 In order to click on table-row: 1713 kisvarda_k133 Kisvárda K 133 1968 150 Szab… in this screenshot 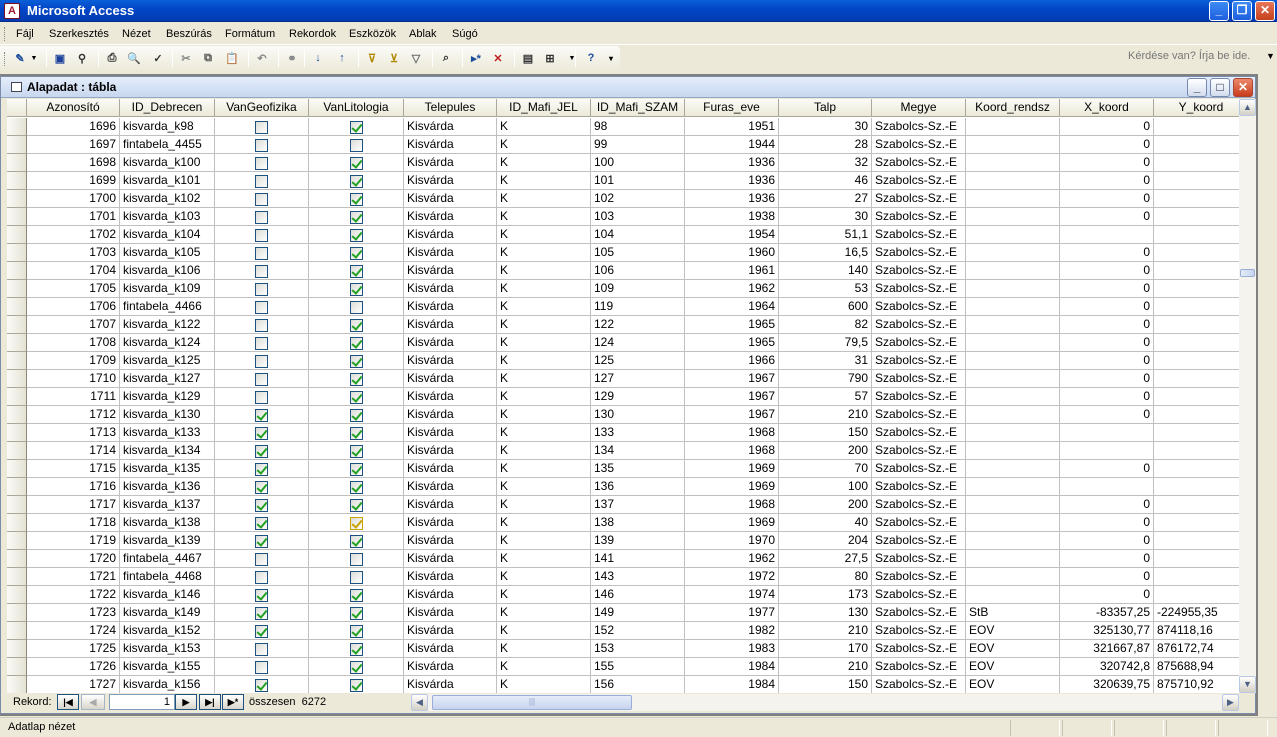, I will do `click(623, 433)`.